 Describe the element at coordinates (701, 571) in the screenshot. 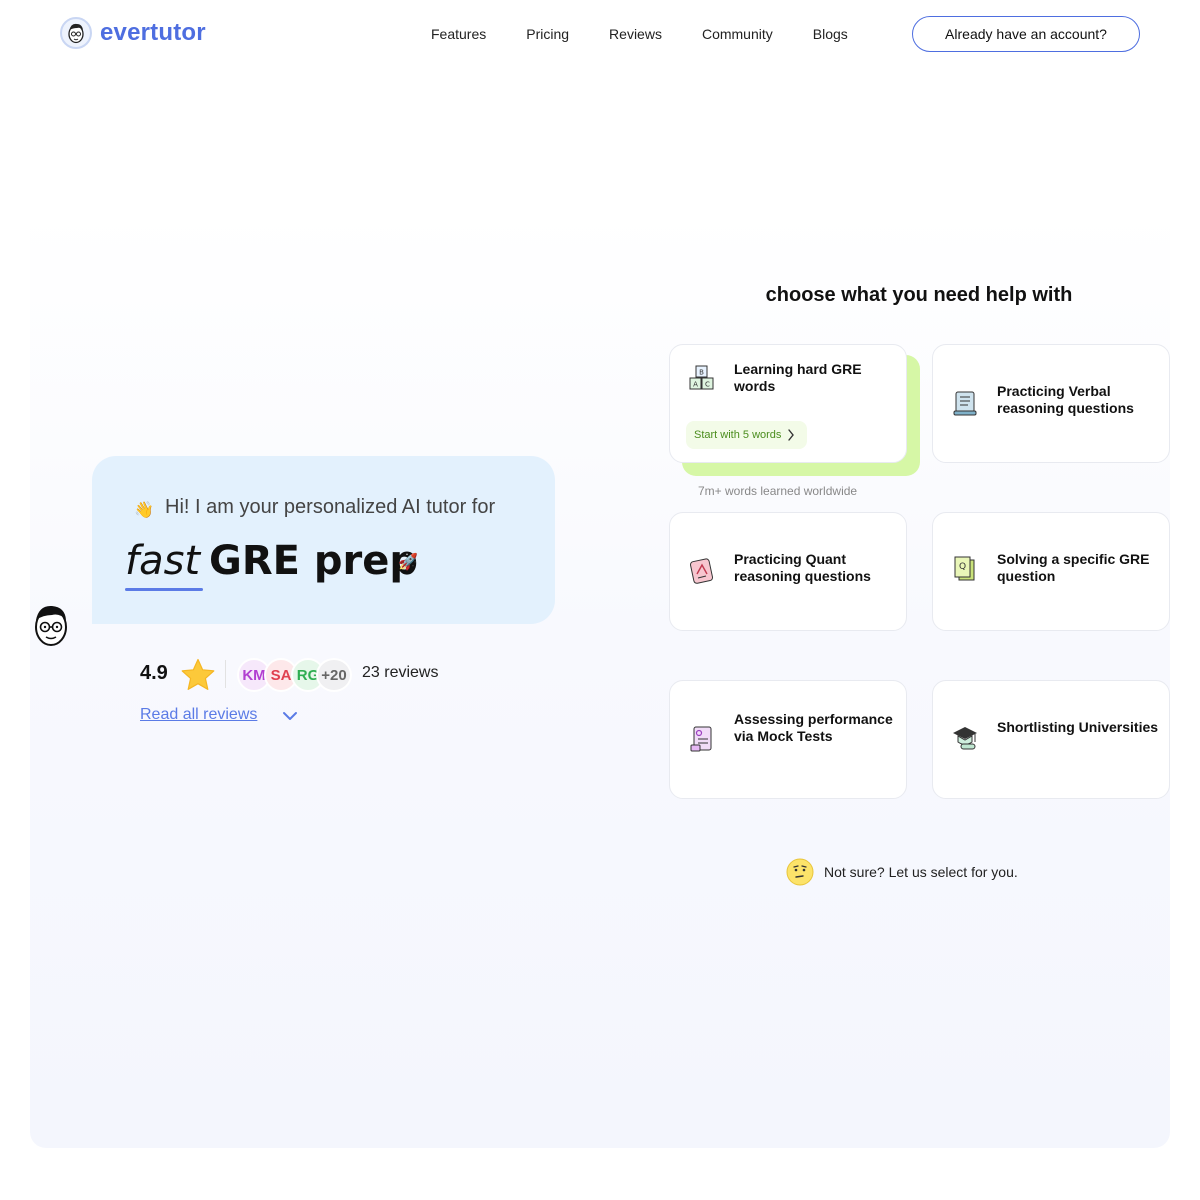

I see `math-book-icon` at that location.